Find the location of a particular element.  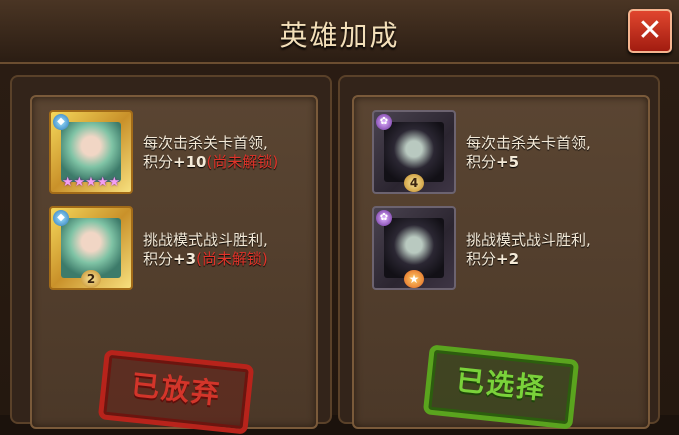

points-value: +5 is located at coordinates (508, 162).